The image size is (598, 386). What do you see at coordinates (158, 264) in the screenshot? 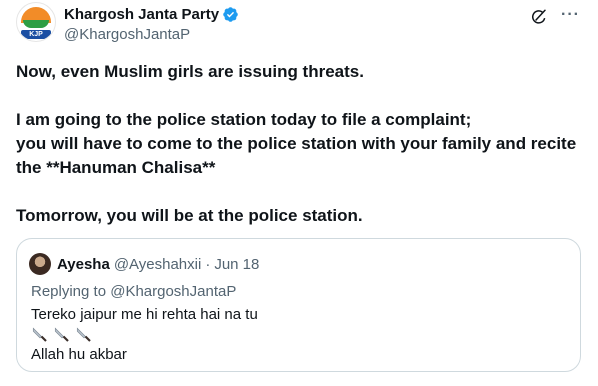
I see `quoted-author-handle: @Ayeshahxii` at bounding box center [158, 264].